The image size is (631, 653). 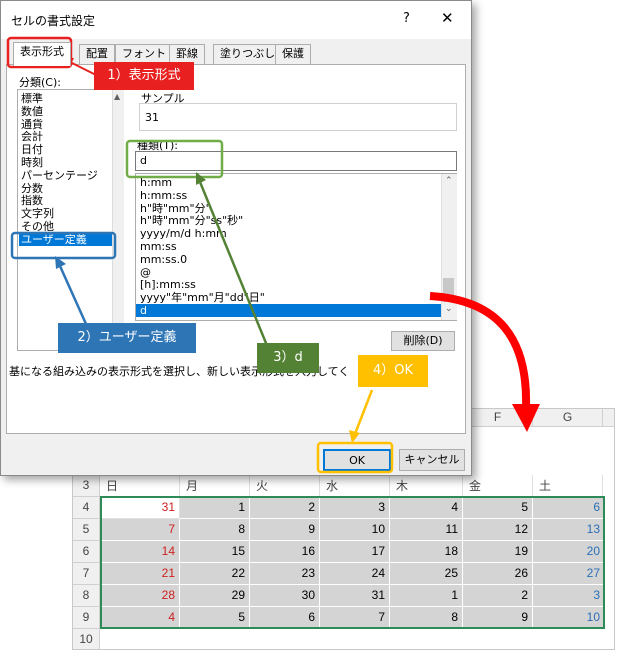 What do you see at coordinates (144, 76) in the screenshot?
I see `annotation-step1: 1）表示形式` at bounding box center [144, 76].